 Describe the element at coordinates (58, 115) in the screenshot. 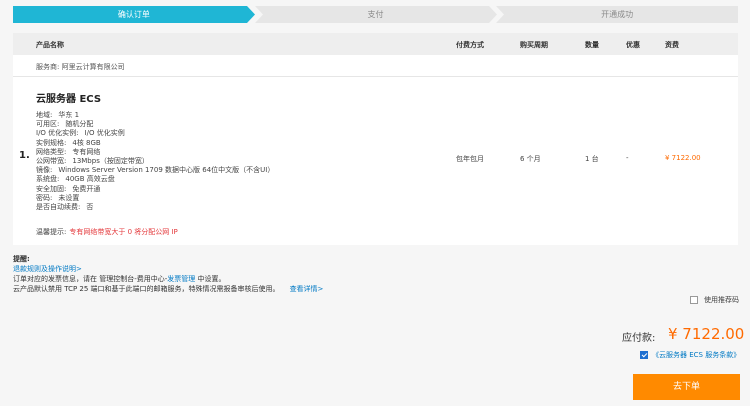

I see `spec-item: 地域: 华东 1` at that location.